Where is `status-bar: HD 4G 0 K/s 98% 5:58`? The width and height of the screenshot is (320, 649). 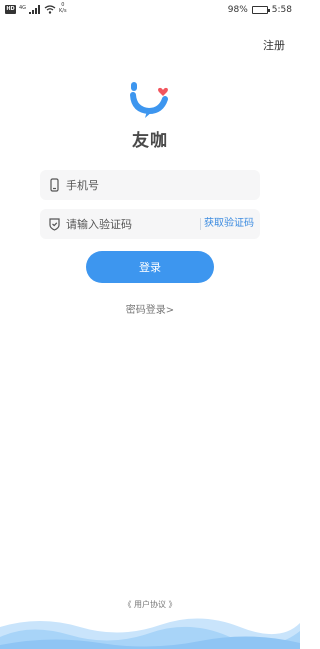 status-bar: HD 4G 0 K/s 98% 5:58 is located at coordinates (150, 11).